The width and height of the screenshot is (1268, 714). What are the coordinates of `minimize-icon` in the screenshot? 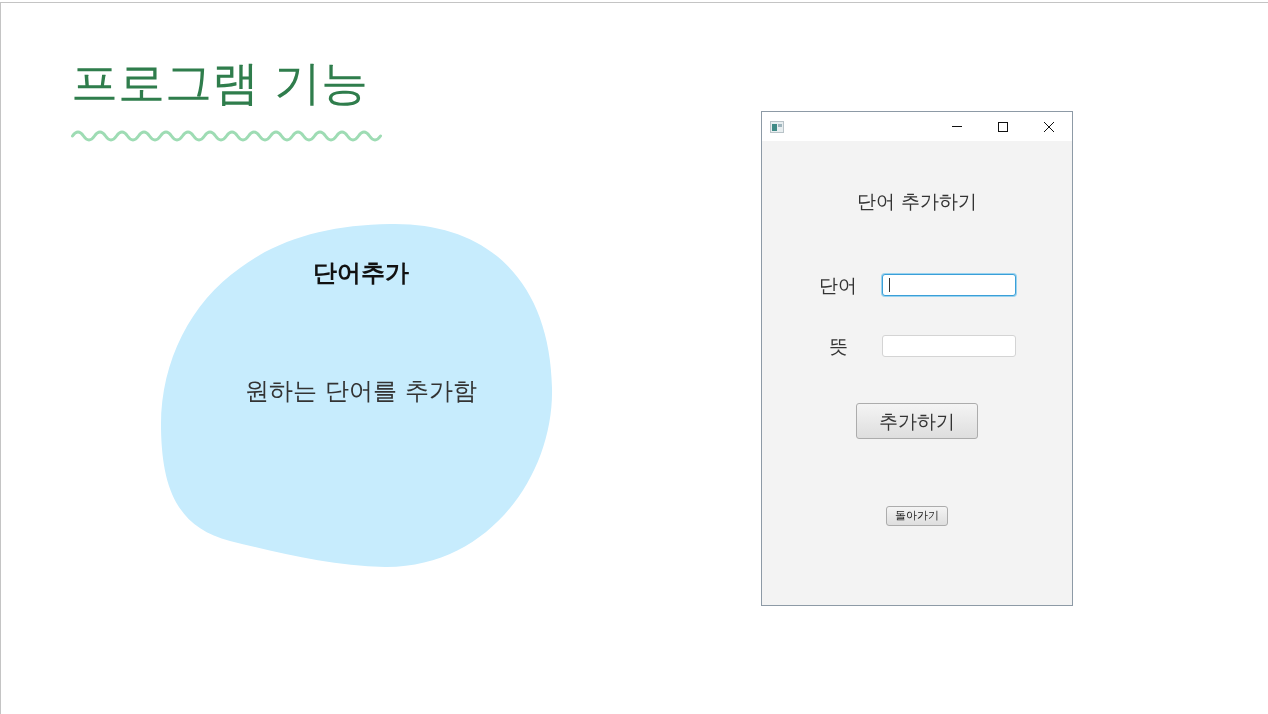 It's located at (957, 126).